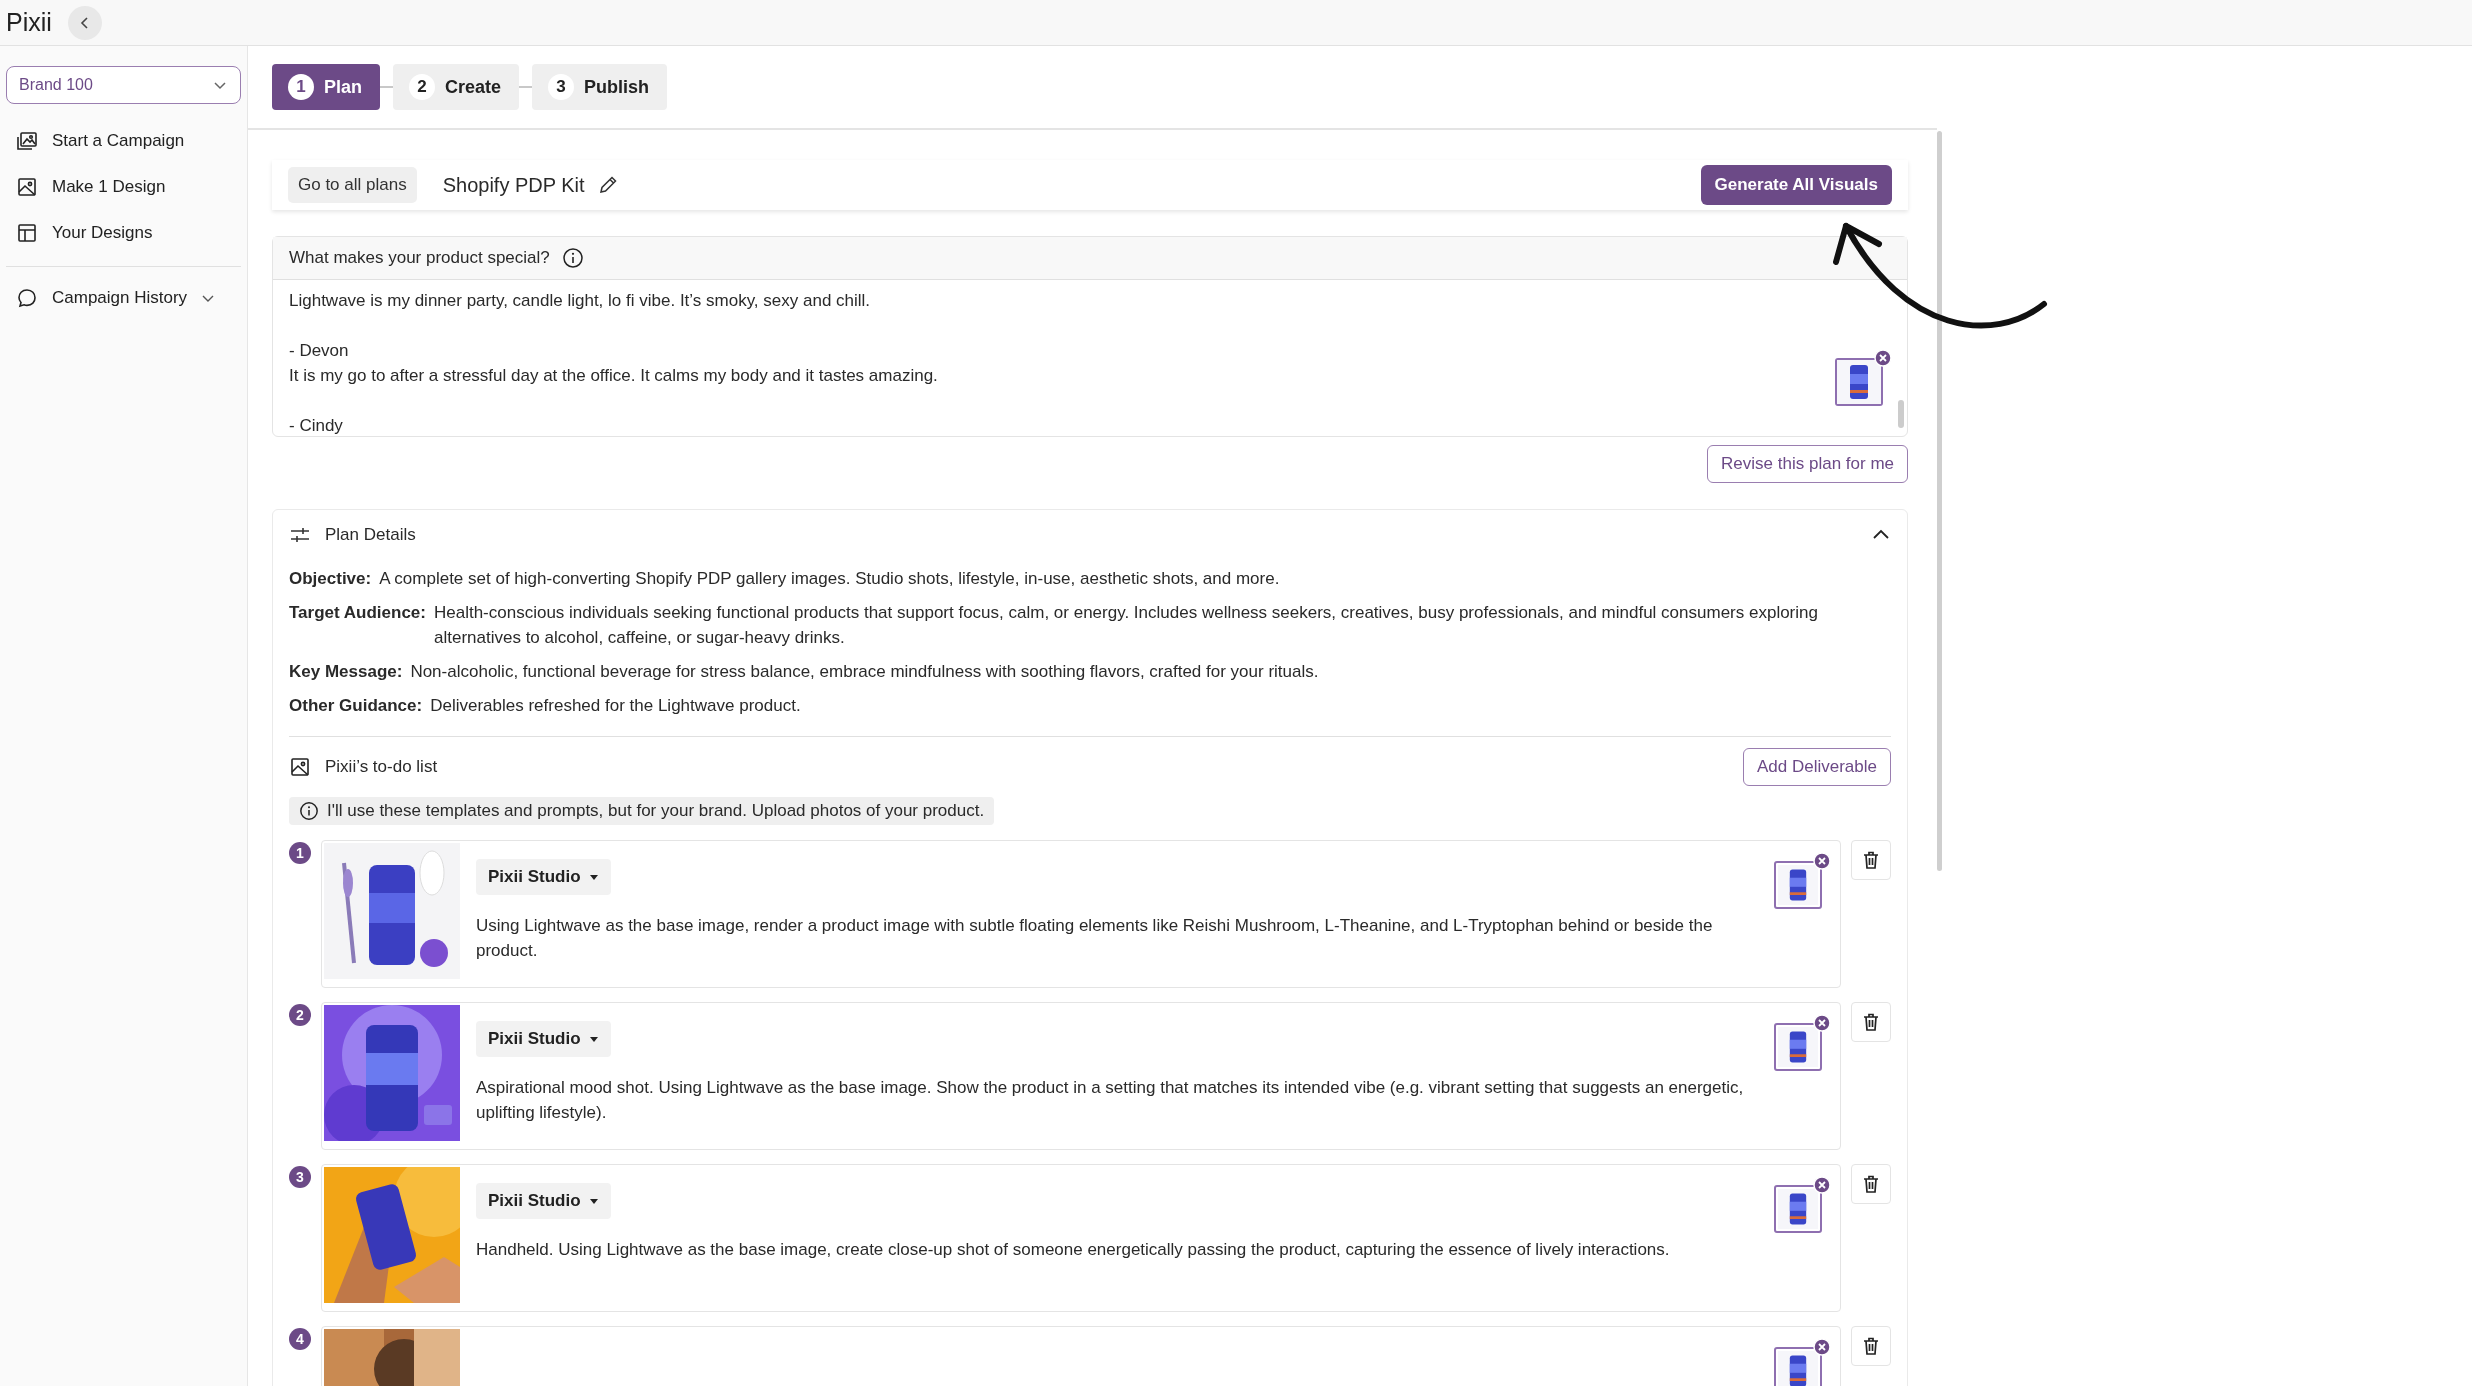 The height and width of the screenshot is (1386, 2472). I want to click on number-badge: 4, so click(300, 1339).